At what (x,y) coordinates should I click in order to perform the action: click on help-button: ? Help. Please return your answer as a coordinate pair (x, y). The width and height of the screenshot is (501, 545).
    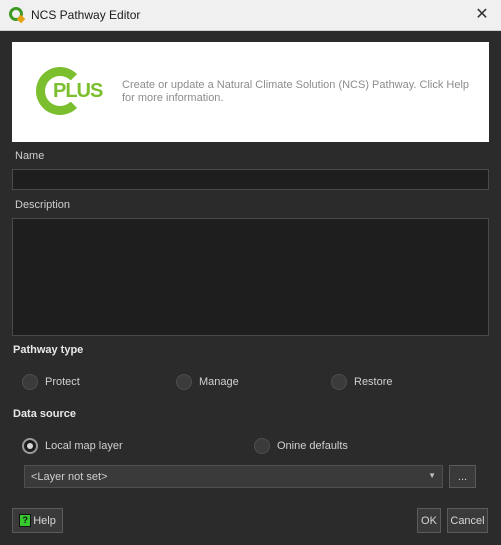
    Looking at the image, I should click on (37, 520).